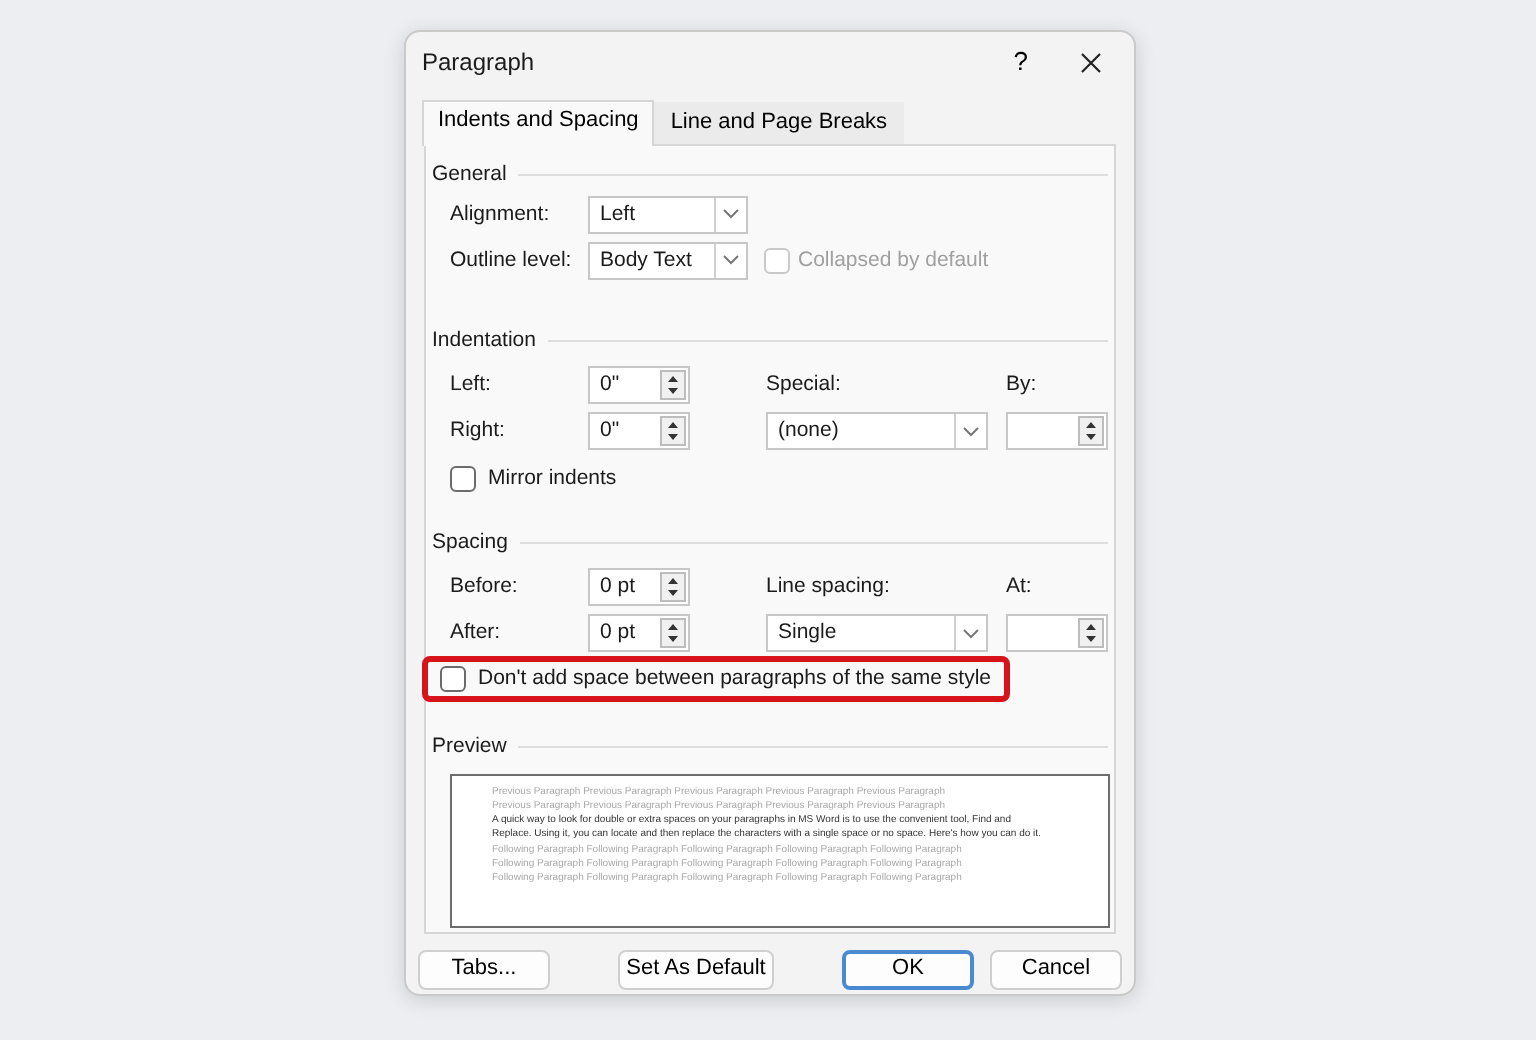 The width and height of the screenshot is (1536, 1040). Describe the element at coordinates (1021, 385) in the screenshot. I see `field-label: By:` at that location.